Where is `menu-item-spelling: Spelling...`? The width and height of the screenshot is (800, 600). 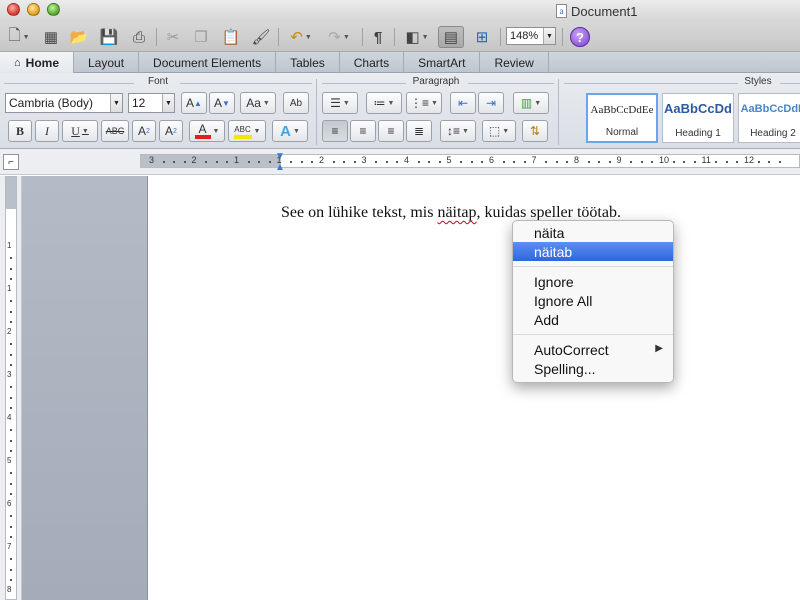 menu-item-spelling: Spelling... is located at coordinates (593, 368).